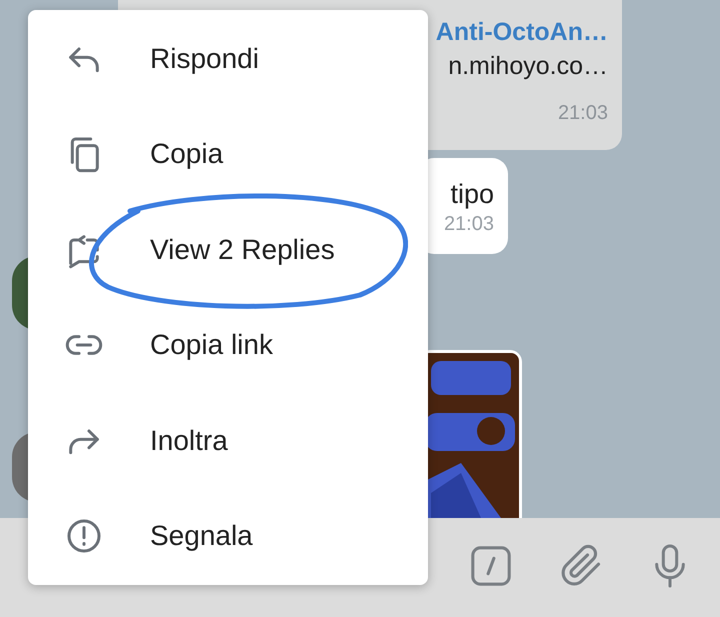  What do you see at coordinates (472, 194) in the screenshot?
I see `message-text: tipo` at bounding box center [472, 194].